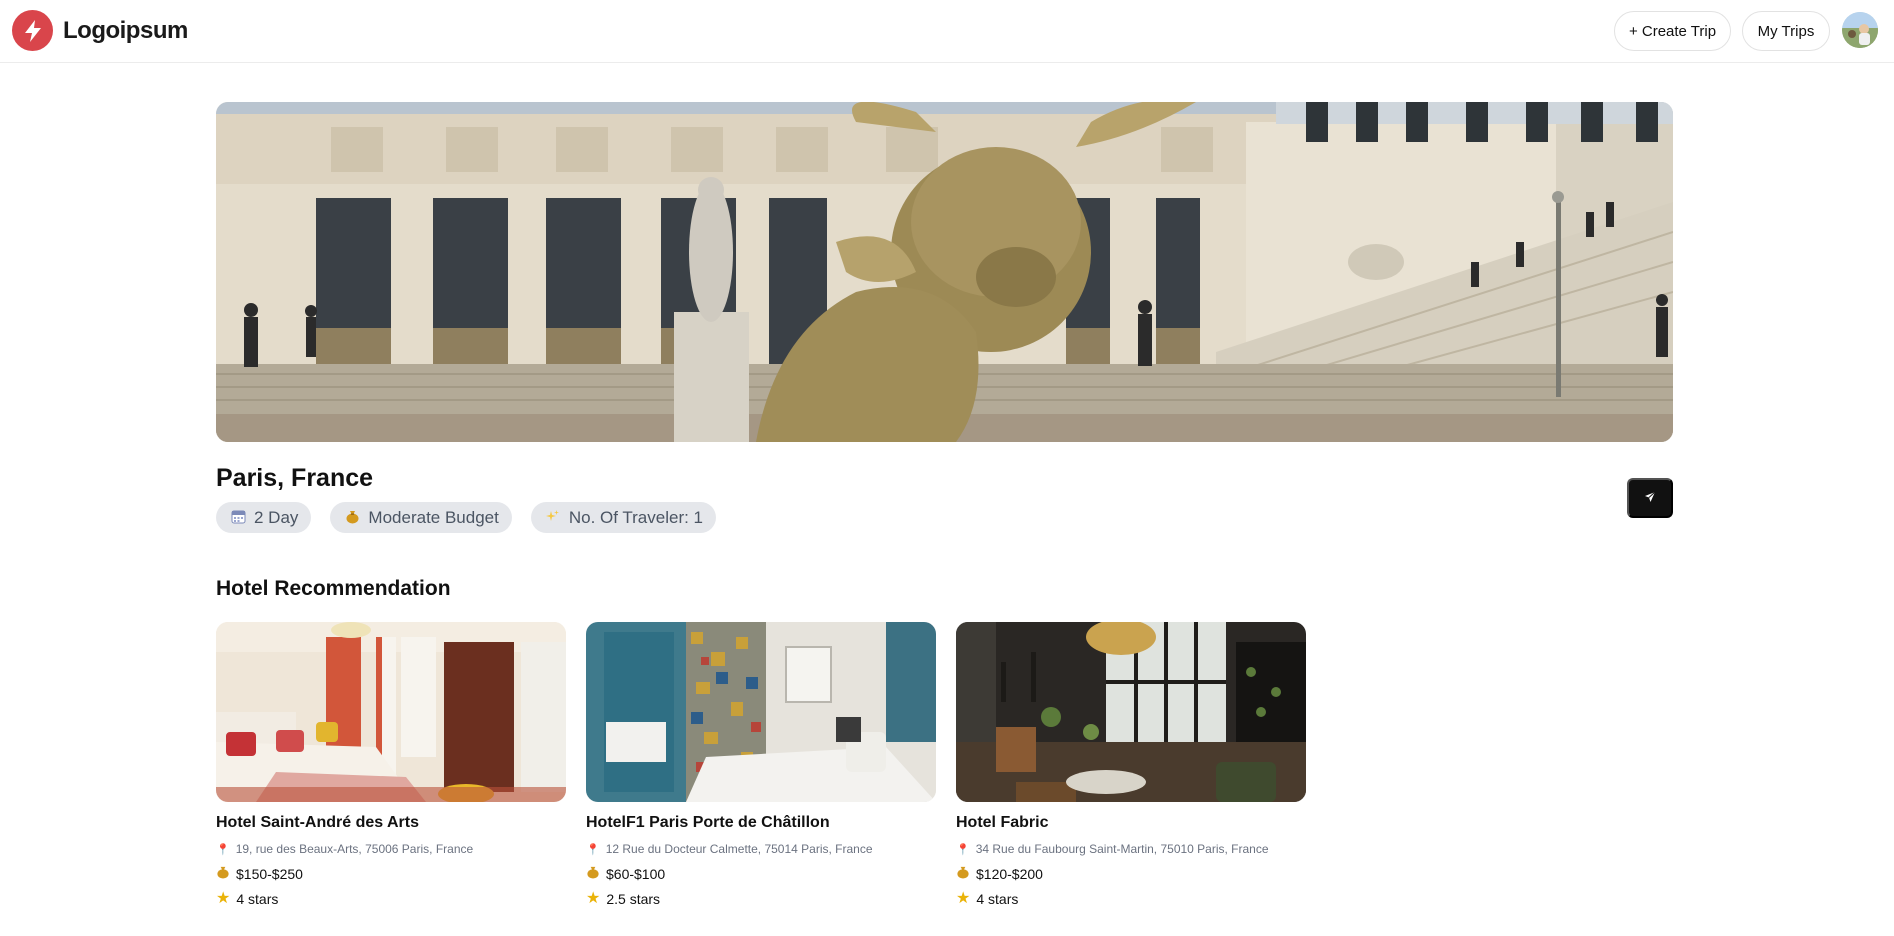 The image size is (1894, 936). Describe the element at coordinates (708, 822) in the screenshot. I see `hotel-name: HotelF1 Paris Porte de Châtillon` at that location.